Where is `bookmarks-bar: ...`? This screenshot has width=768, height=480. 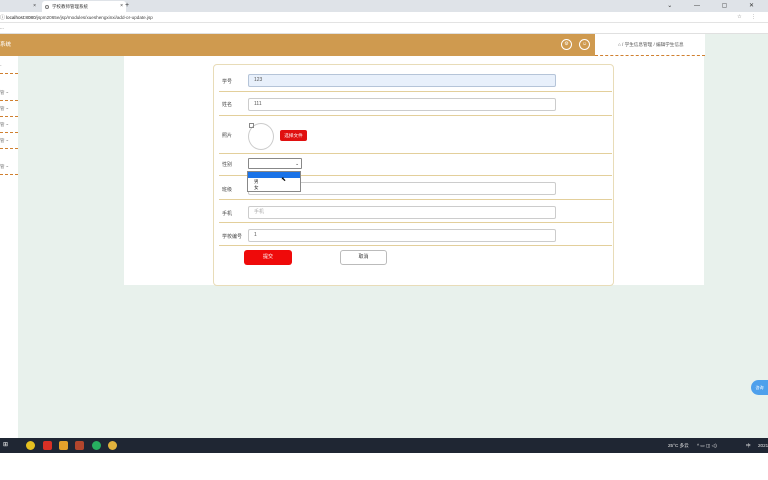 bookmarks-bar: ... is located at coordinates (384, 28).